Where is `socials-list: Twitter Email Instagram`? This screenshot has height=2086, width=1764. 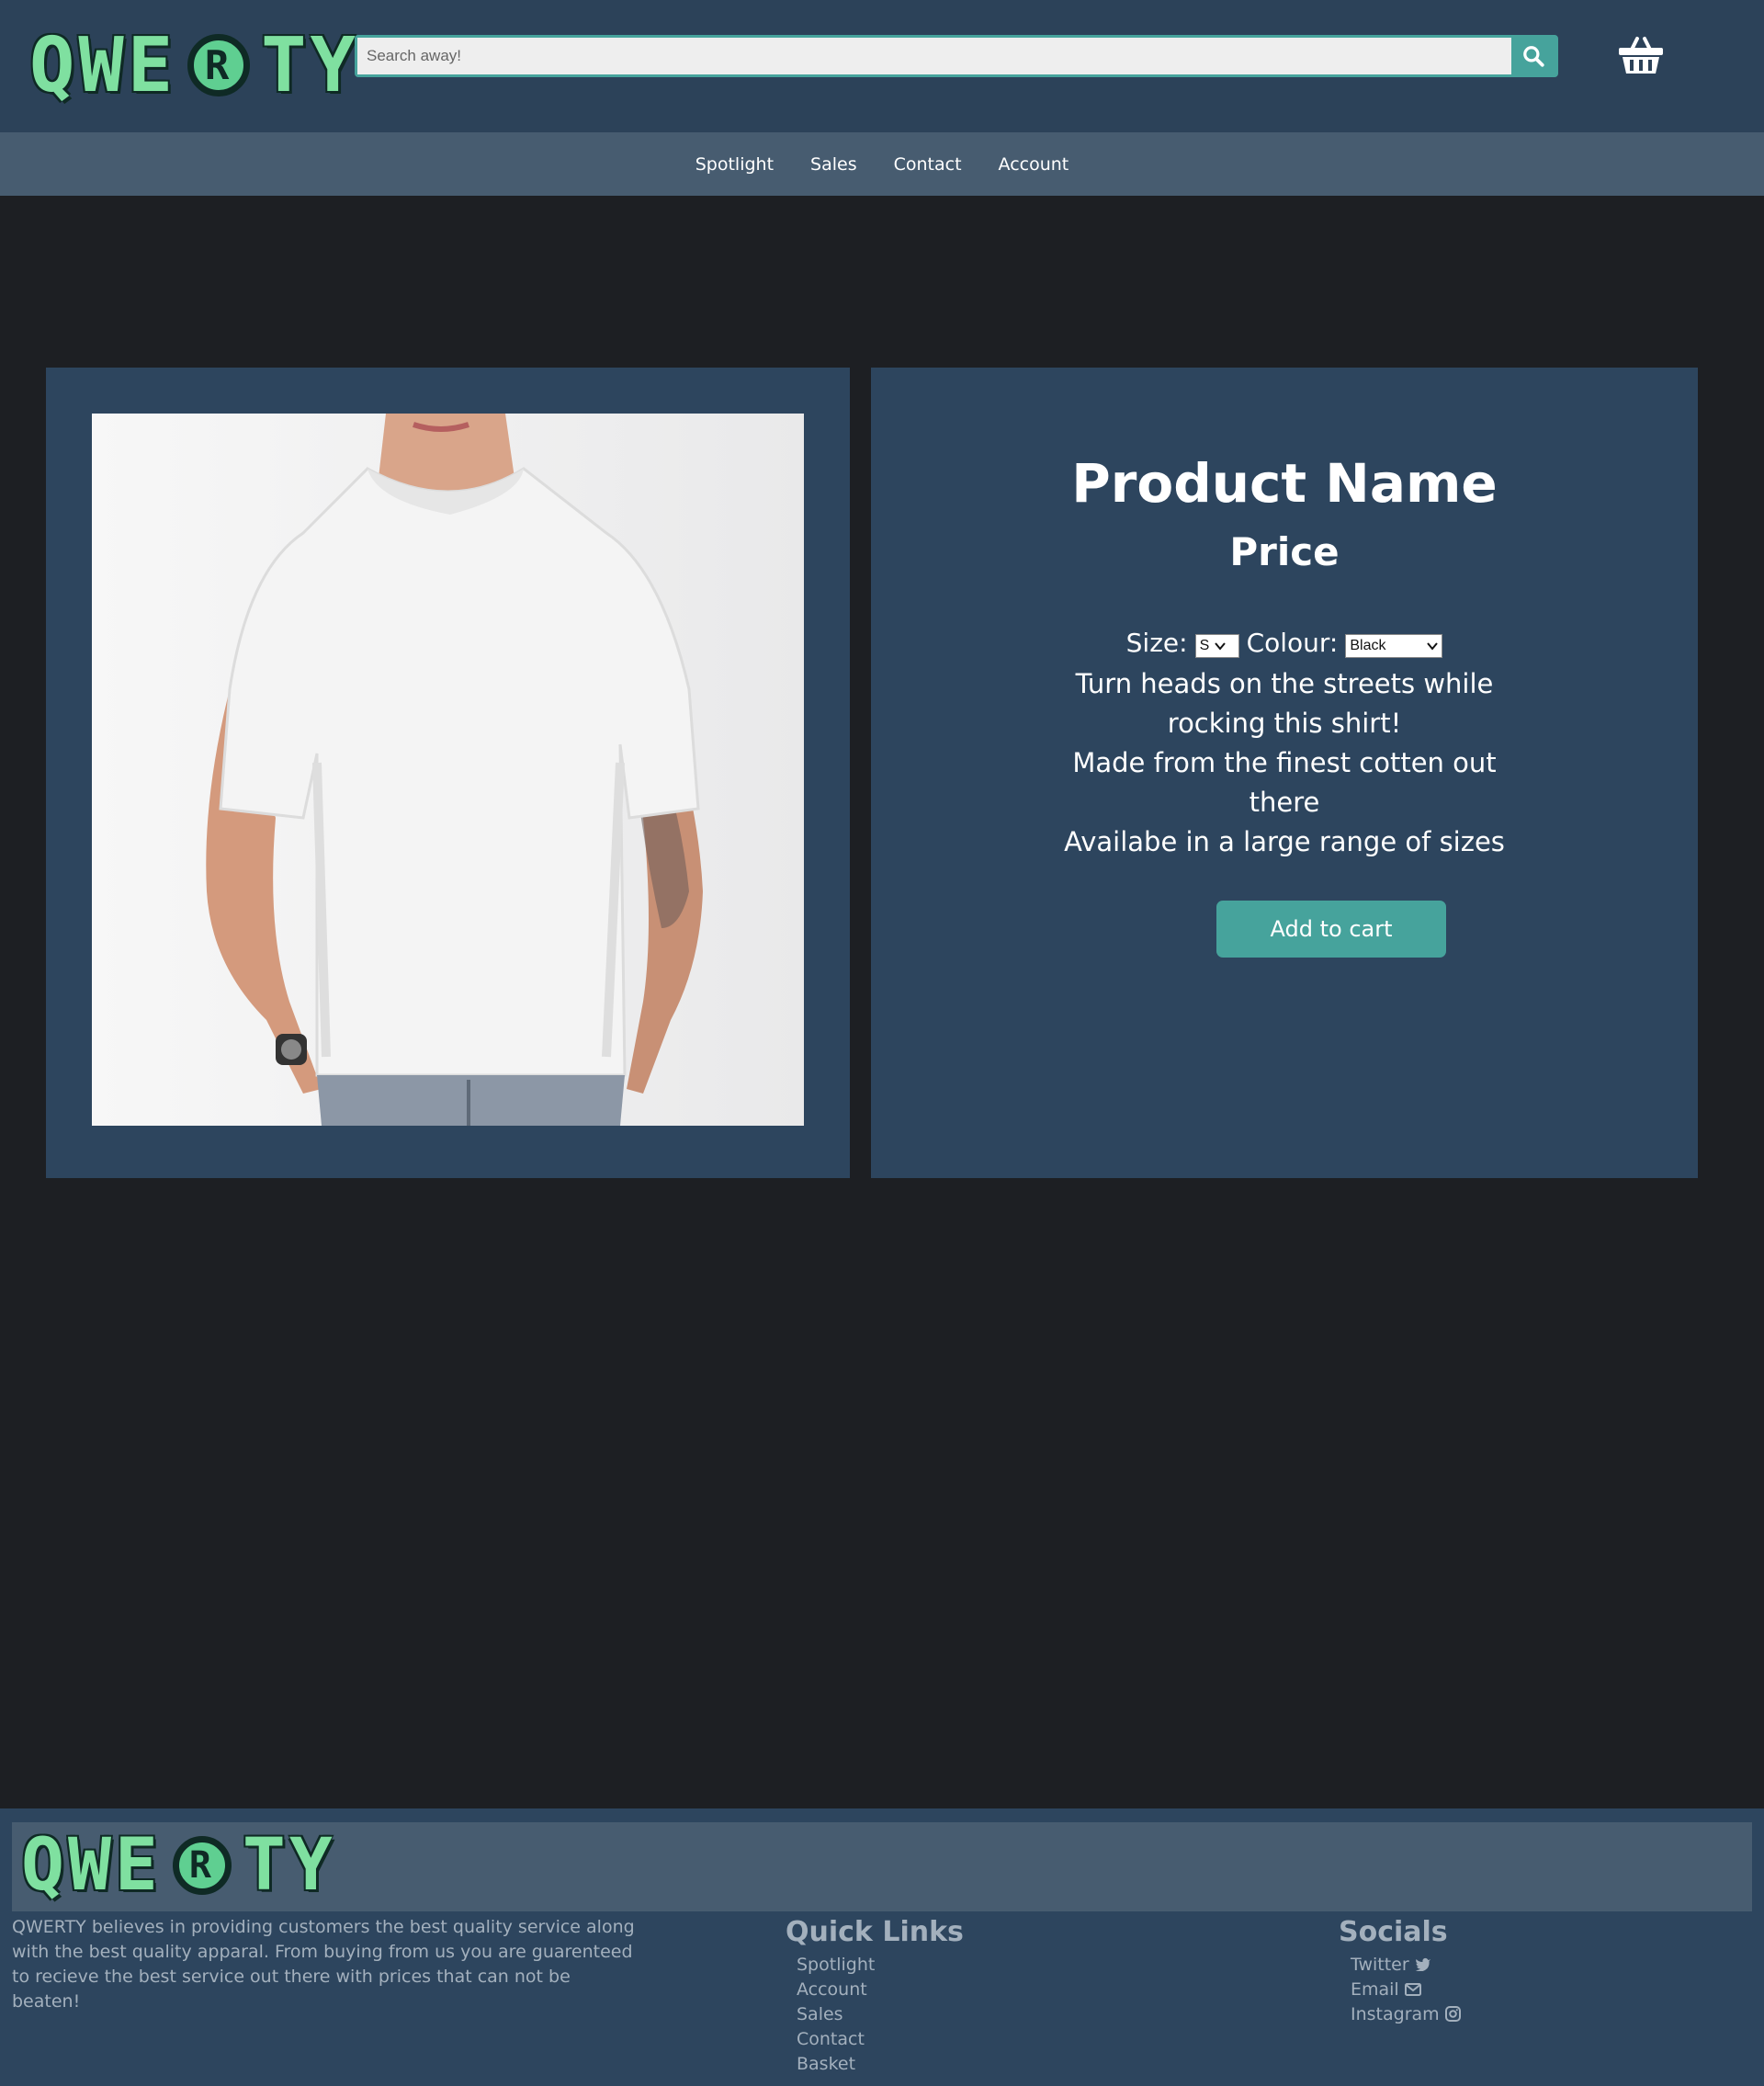
socials-list: Twitter Email Instagram is located at coordinates (1406, 1990).